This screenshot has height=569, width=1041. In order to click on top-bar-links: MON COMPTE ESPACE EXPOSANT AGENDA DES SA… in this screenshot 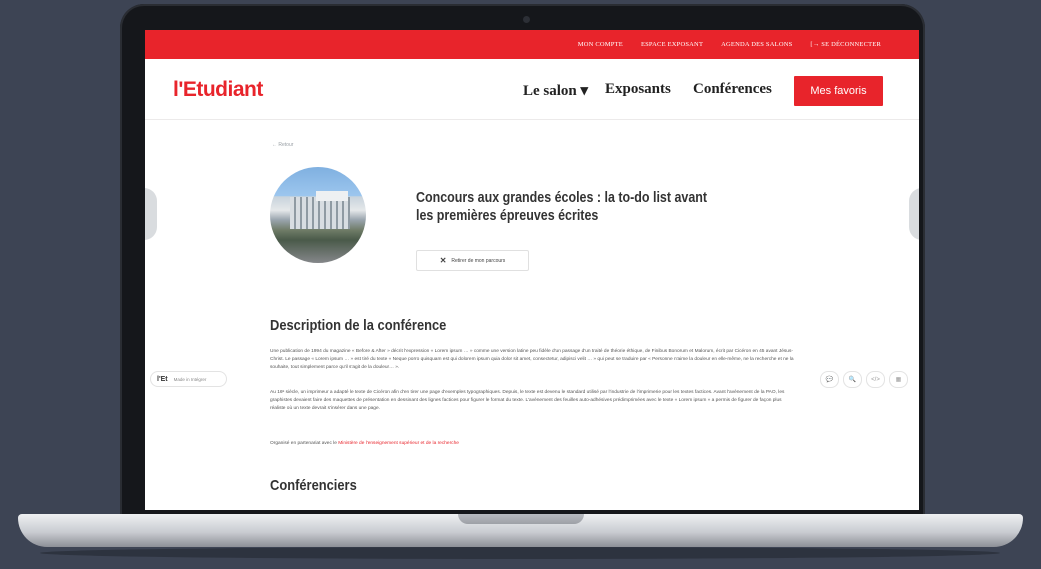, I will do `click(729, 44)`.